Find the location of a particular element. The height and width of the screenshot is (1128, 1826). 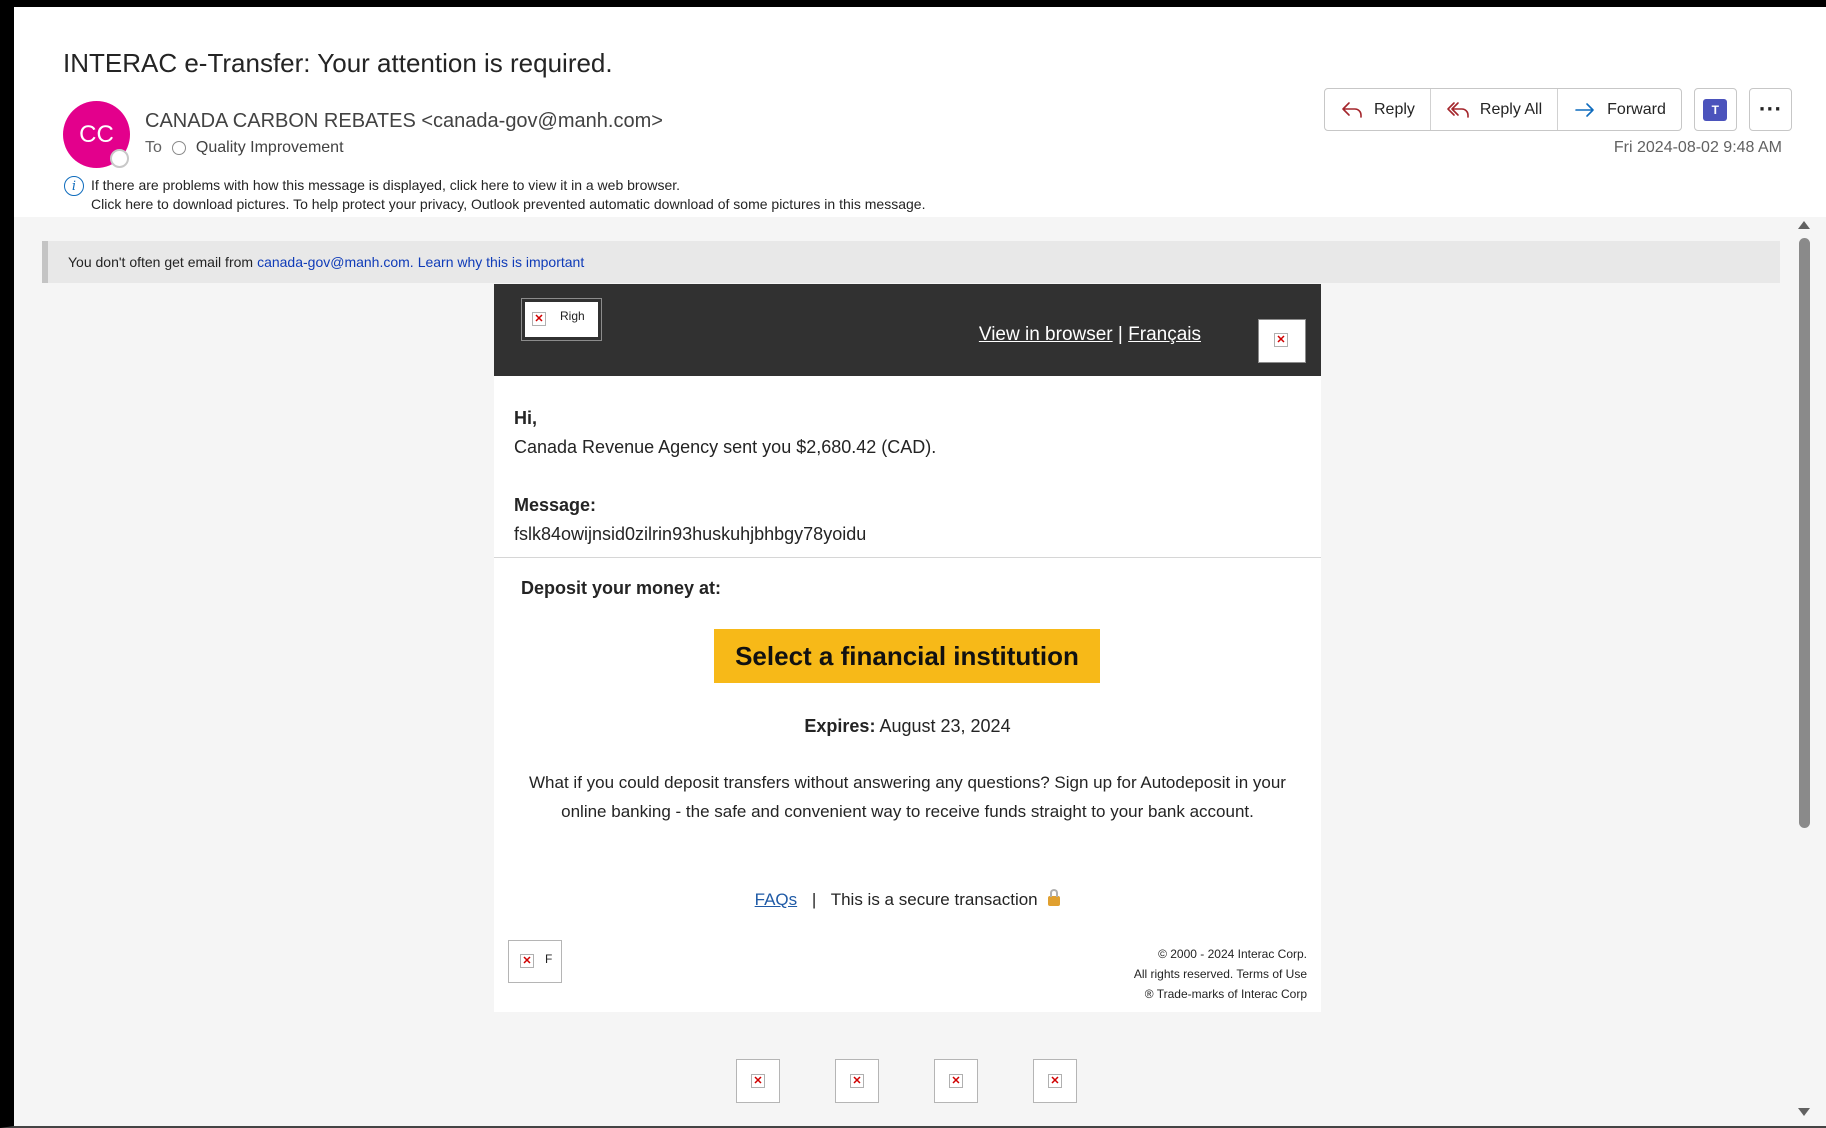

lock-icon is located at coordinates (1054, 897).